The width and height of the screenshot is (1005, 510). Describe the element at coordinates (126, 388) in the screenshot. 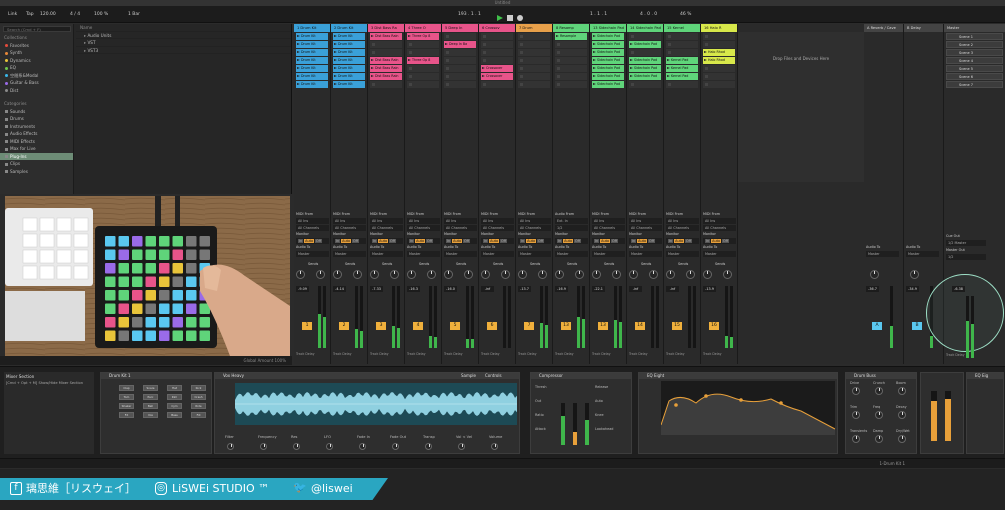

I see `drum-pad: Clap` at that location.